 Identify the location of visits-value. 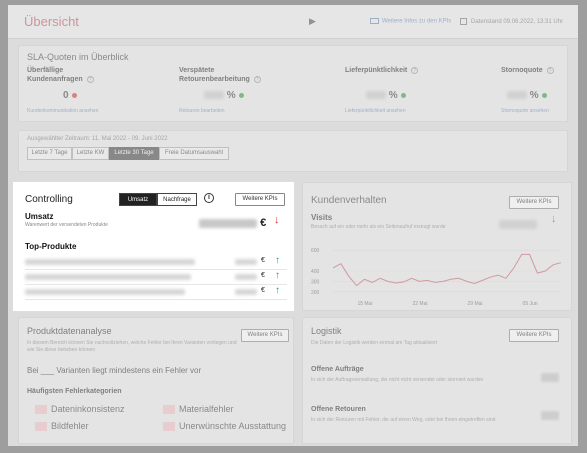
(518, 225).